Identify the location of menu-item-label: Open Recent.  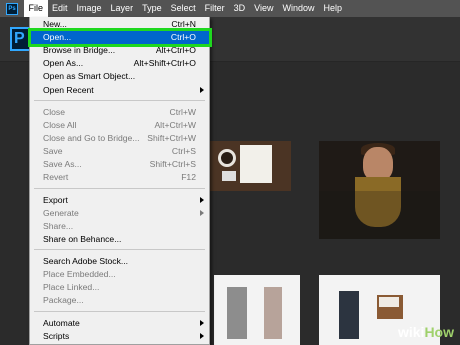
(68, 90).